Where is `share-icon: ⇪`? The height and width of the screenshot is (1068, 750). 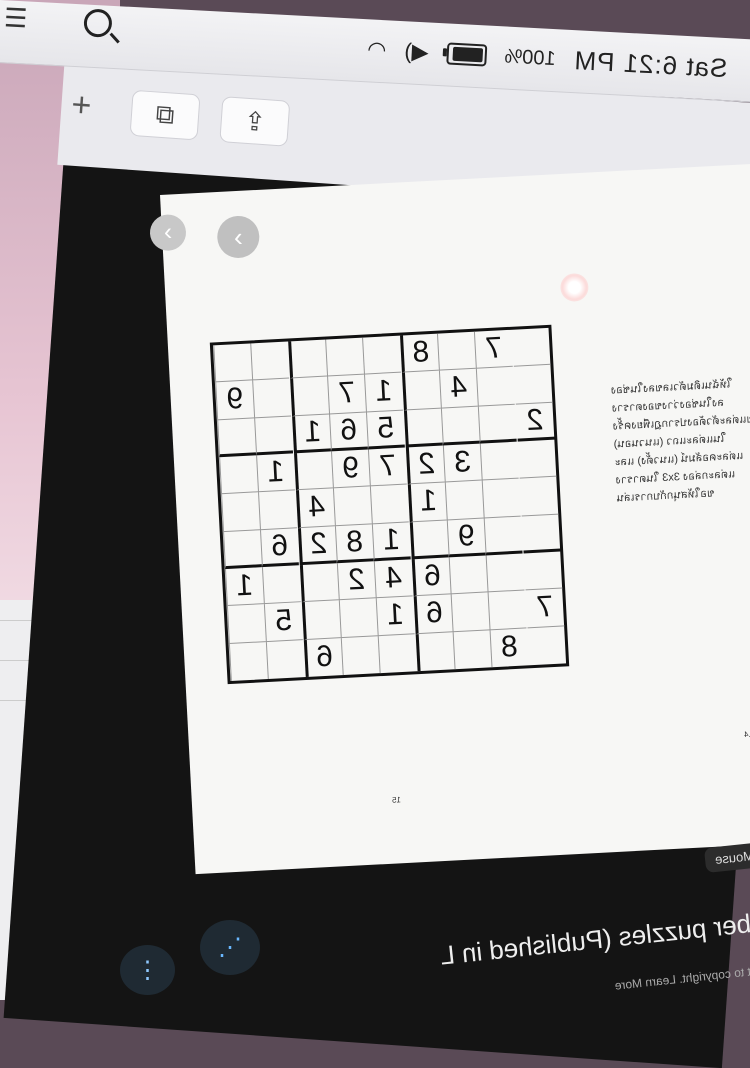
share-icon: ⇪ is located at coordinates (254, 121).